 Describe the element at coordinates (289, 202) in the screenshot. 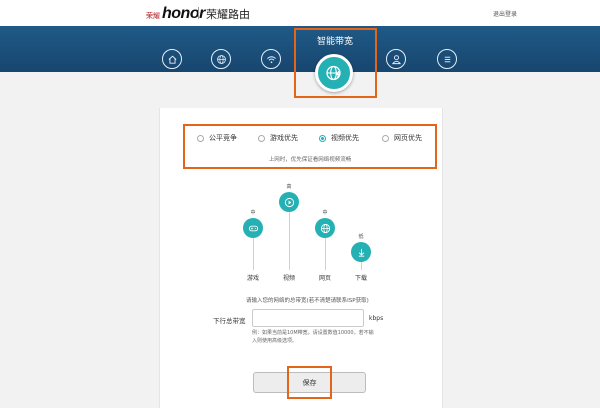

I see `play-icon` at that location.